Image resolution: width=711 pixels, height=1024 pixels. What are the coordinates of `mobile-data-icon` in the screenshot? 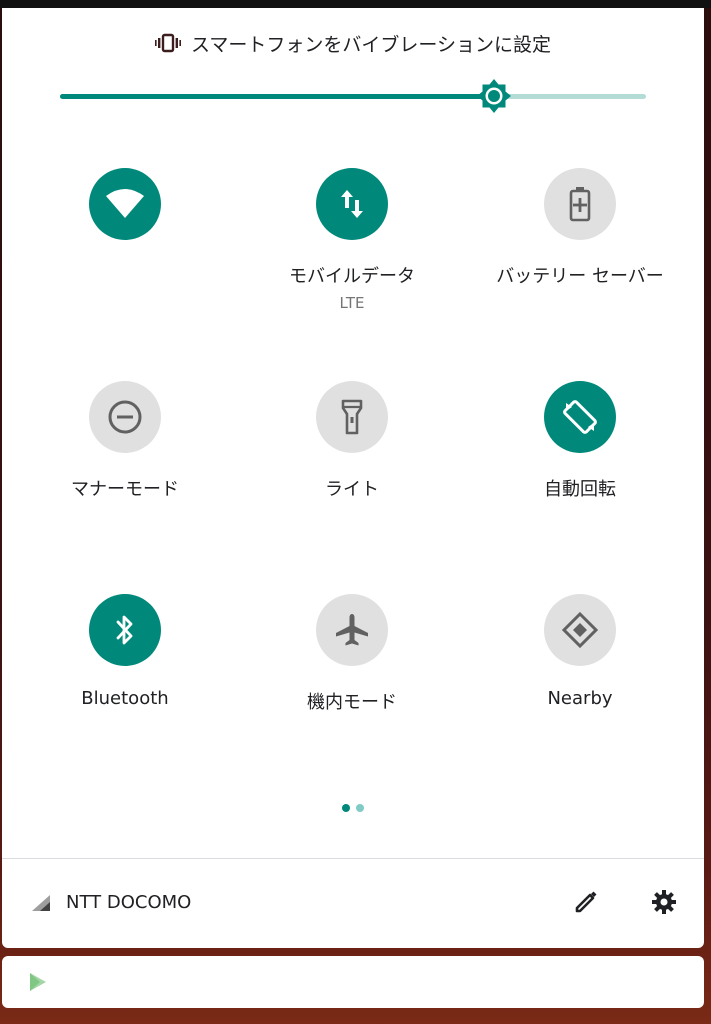 It's located at (352, 204).